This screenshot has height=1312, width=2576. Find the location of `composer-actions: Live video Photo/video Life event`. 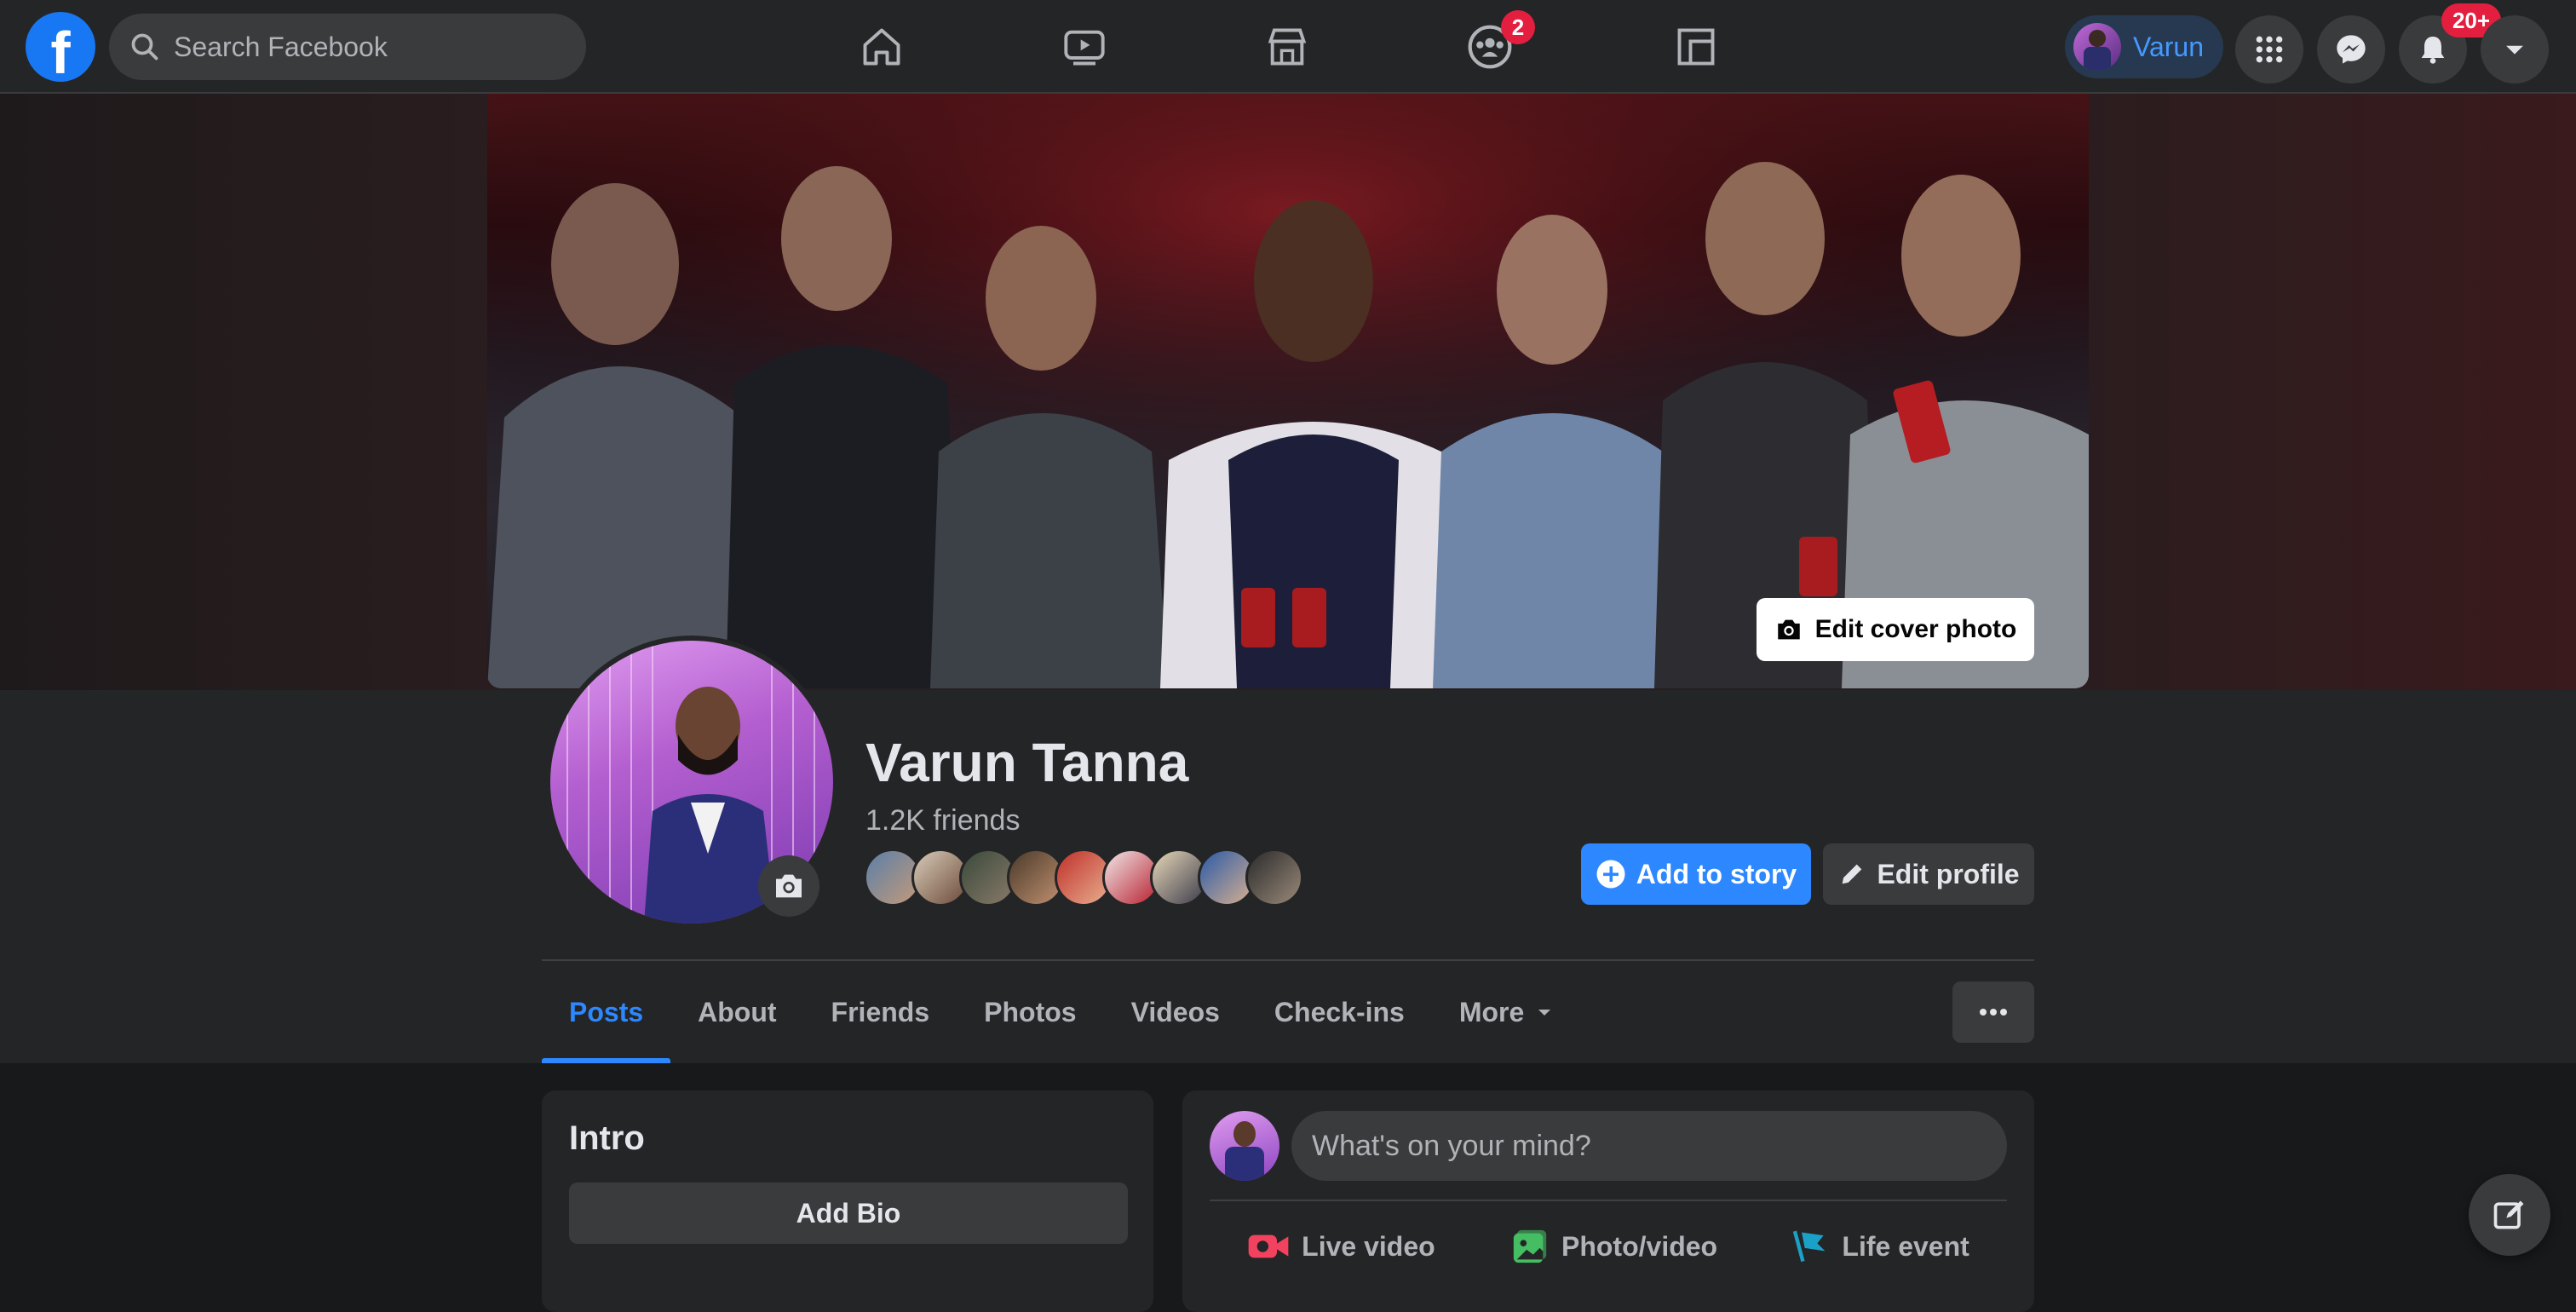

composer-actions: Live video Photo/video Life event is located at coordinates (1609, 1246).